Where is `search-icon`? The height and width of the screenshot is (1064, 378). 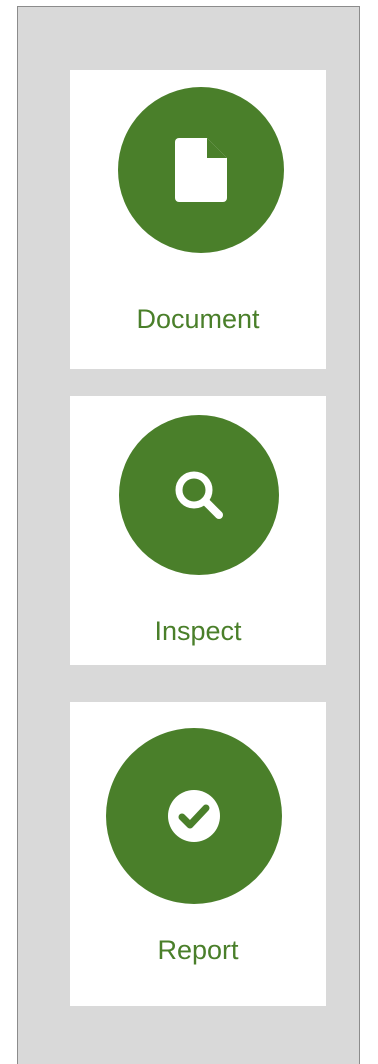 search-icon is located at coordinates (199, 495).